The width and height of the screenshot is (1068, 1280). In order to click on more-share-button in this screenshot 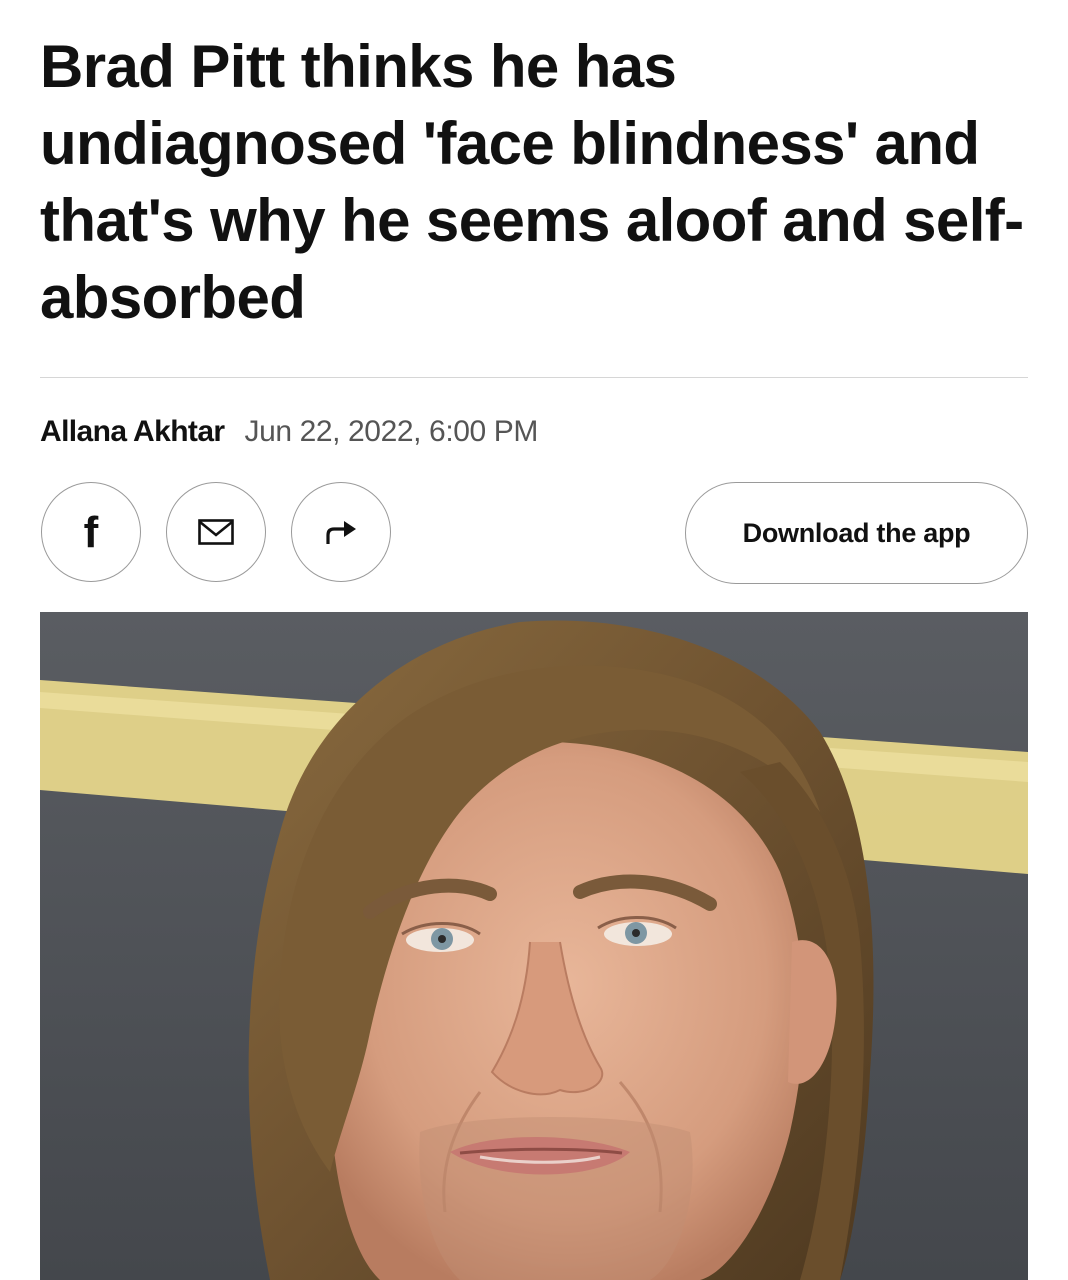, I will do `click(341, 532)`.